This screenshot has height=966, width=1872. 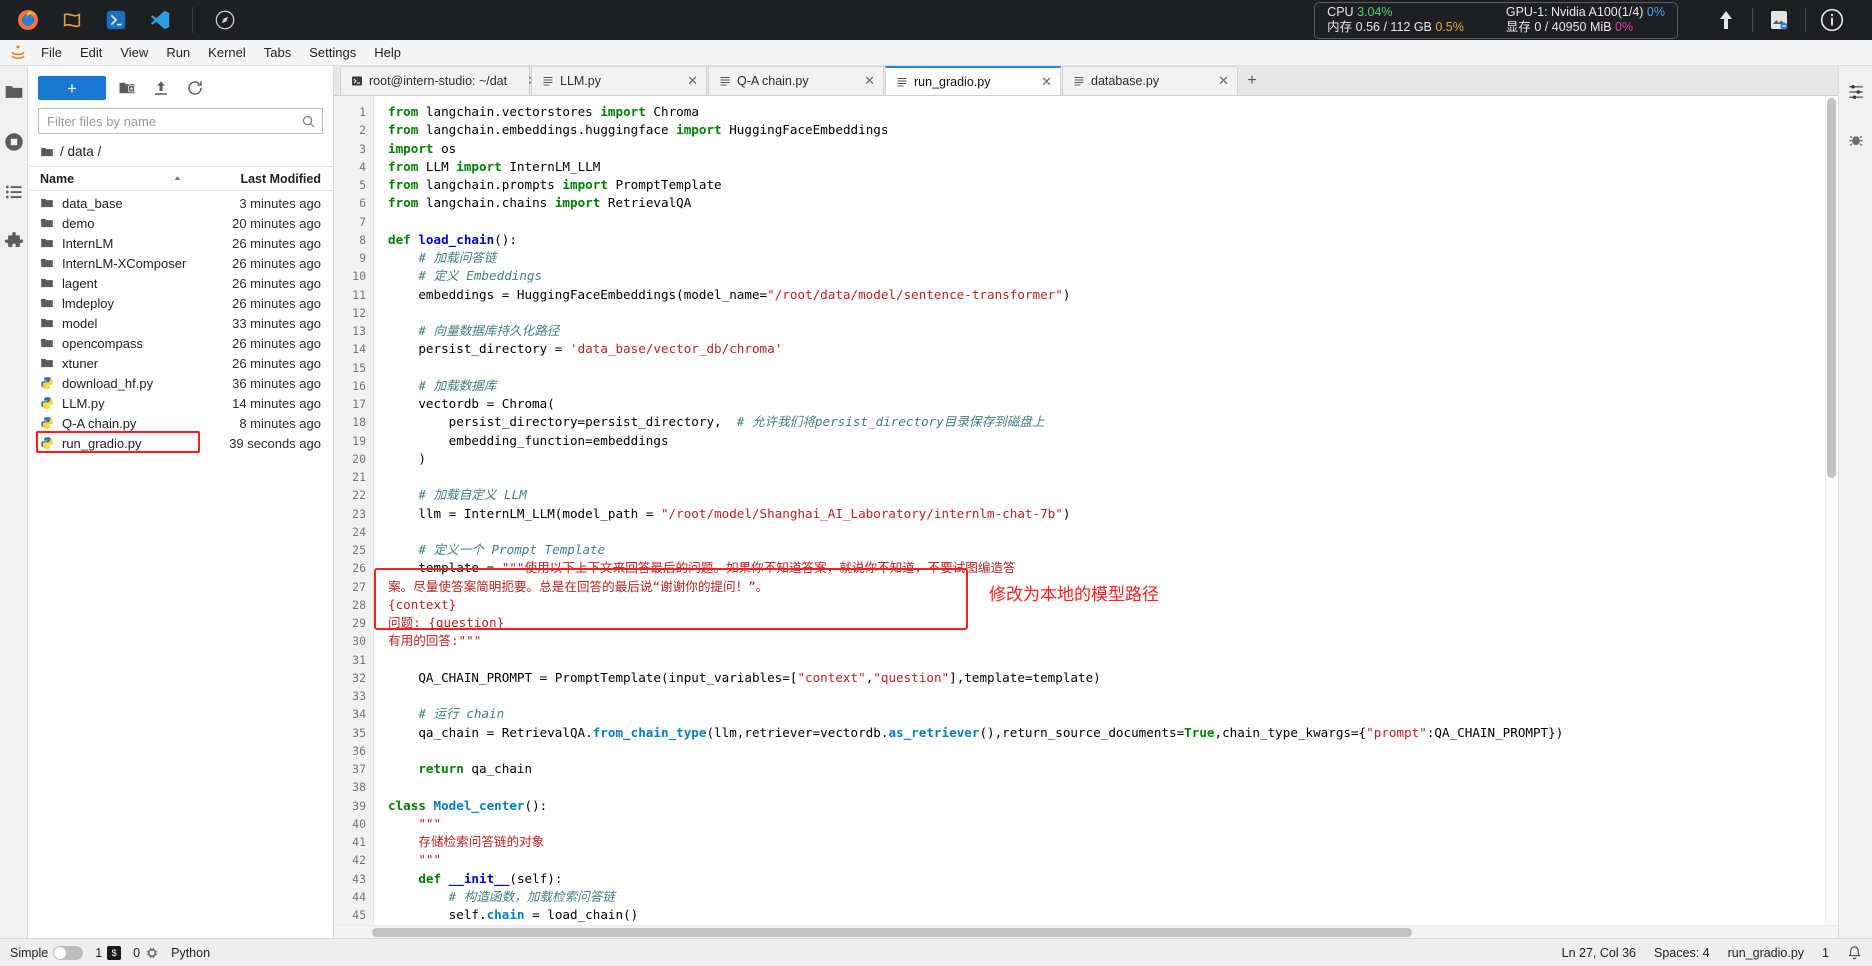 What do you see at coordinates (1599, 953) in the screenshot?
I see `cursor-position: Ln 27, Col 36` at bounding box center [1599, 953].